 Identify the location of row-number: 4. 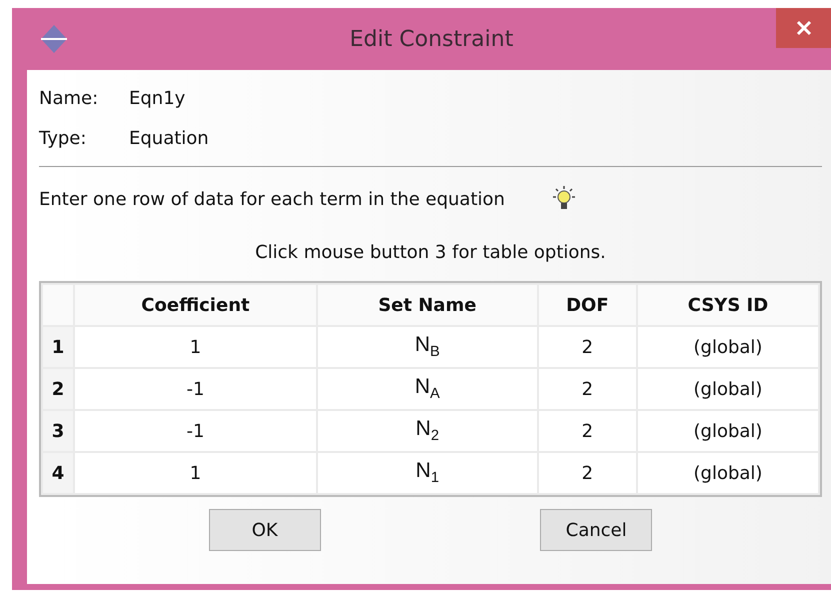
(58, 473).